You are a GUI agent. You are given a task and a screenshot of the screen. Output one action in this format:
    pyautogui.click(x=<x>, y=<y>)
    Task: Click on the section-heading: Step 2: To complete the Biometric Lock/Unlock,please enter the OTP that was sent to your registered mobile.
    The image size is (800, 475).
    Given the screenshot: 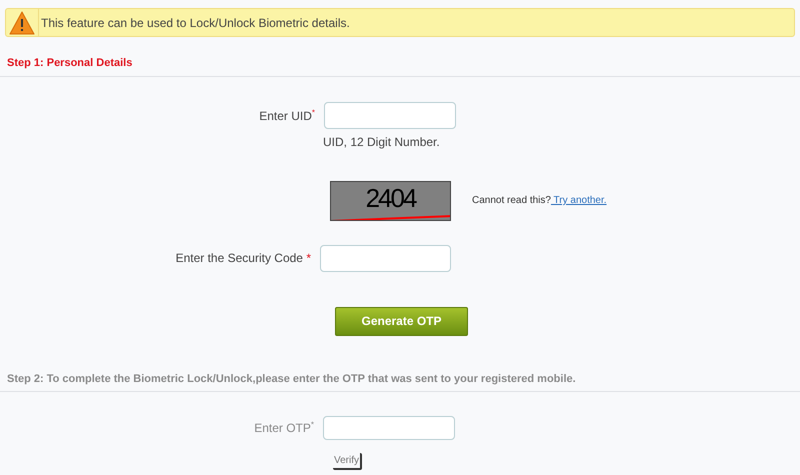 What is the action you would take?
    pyautogui.click(x=291, y=378)
    